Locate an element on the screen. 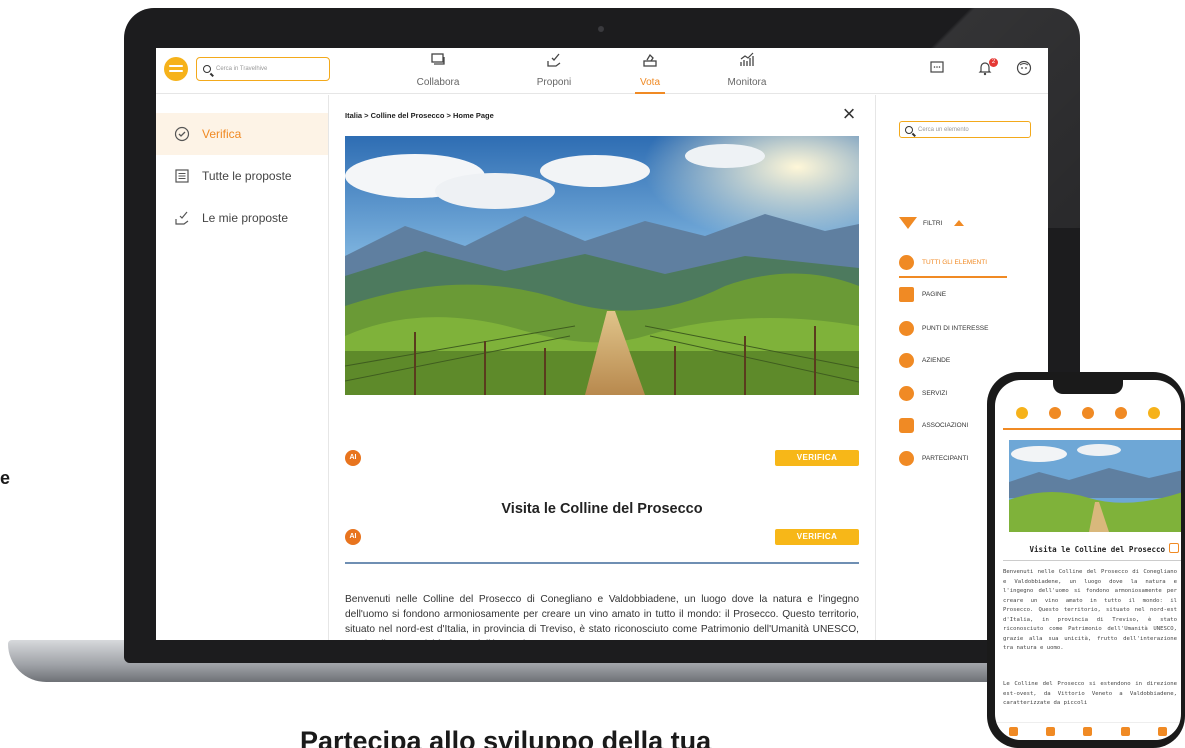  chat-icon is located at coordinates (1125, 731).